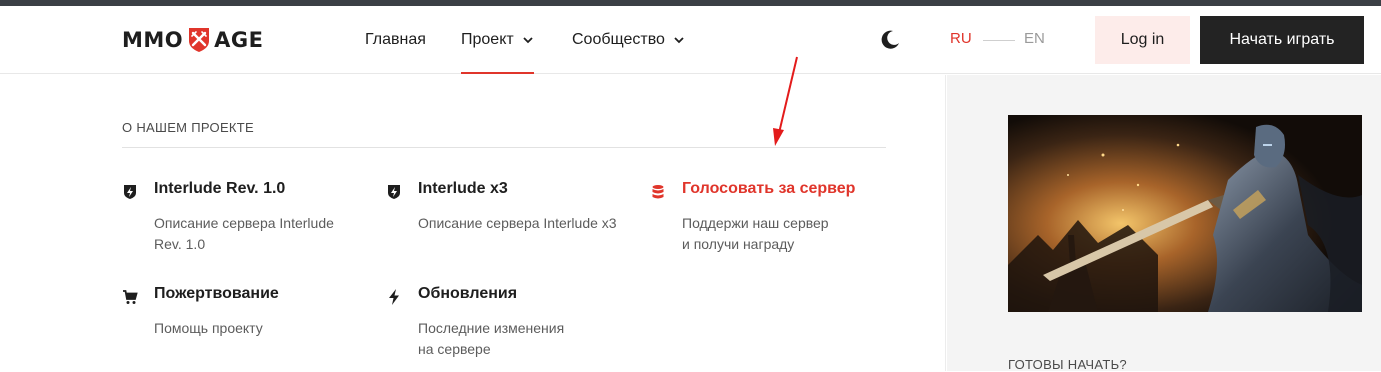 This screenshot has width=1381, height=372. Describe the element at coordinates (1282, 40) in the screenshot. I see `start-playing-button: Начать играть` at that location.